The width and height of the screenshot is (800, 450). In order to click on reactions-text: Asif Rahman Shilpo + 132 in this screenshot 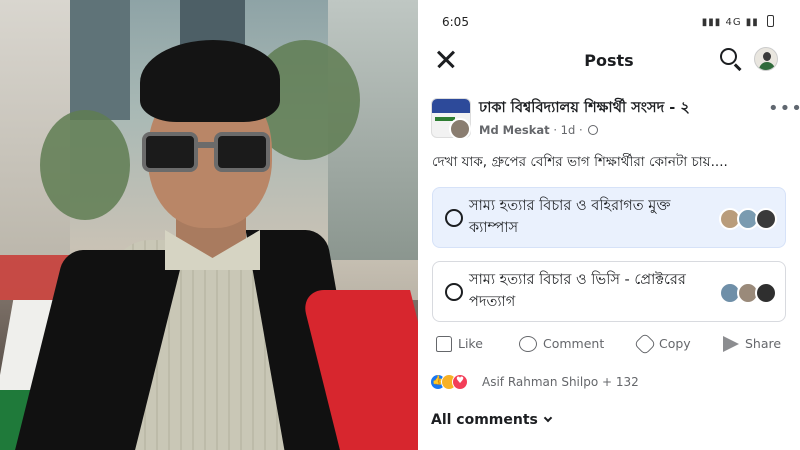, I will do `click(560, 382)`.